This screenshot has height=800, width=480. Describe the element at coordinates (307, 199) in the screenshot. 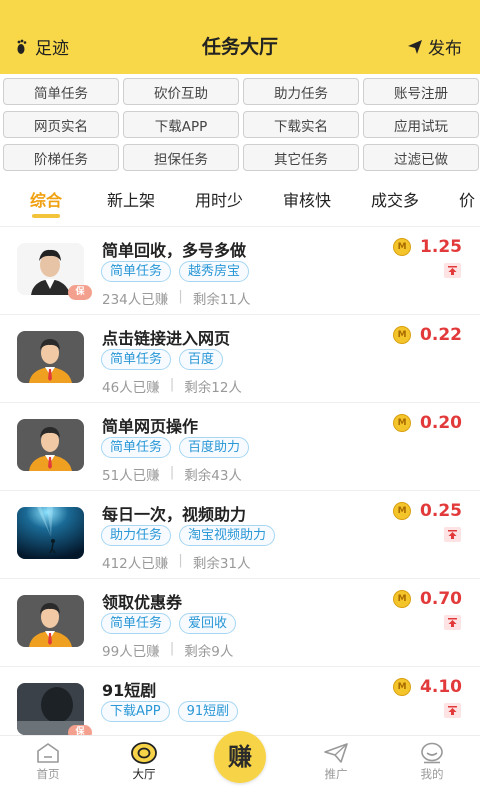

I see `tab-fast-review: 审核快` at that location.